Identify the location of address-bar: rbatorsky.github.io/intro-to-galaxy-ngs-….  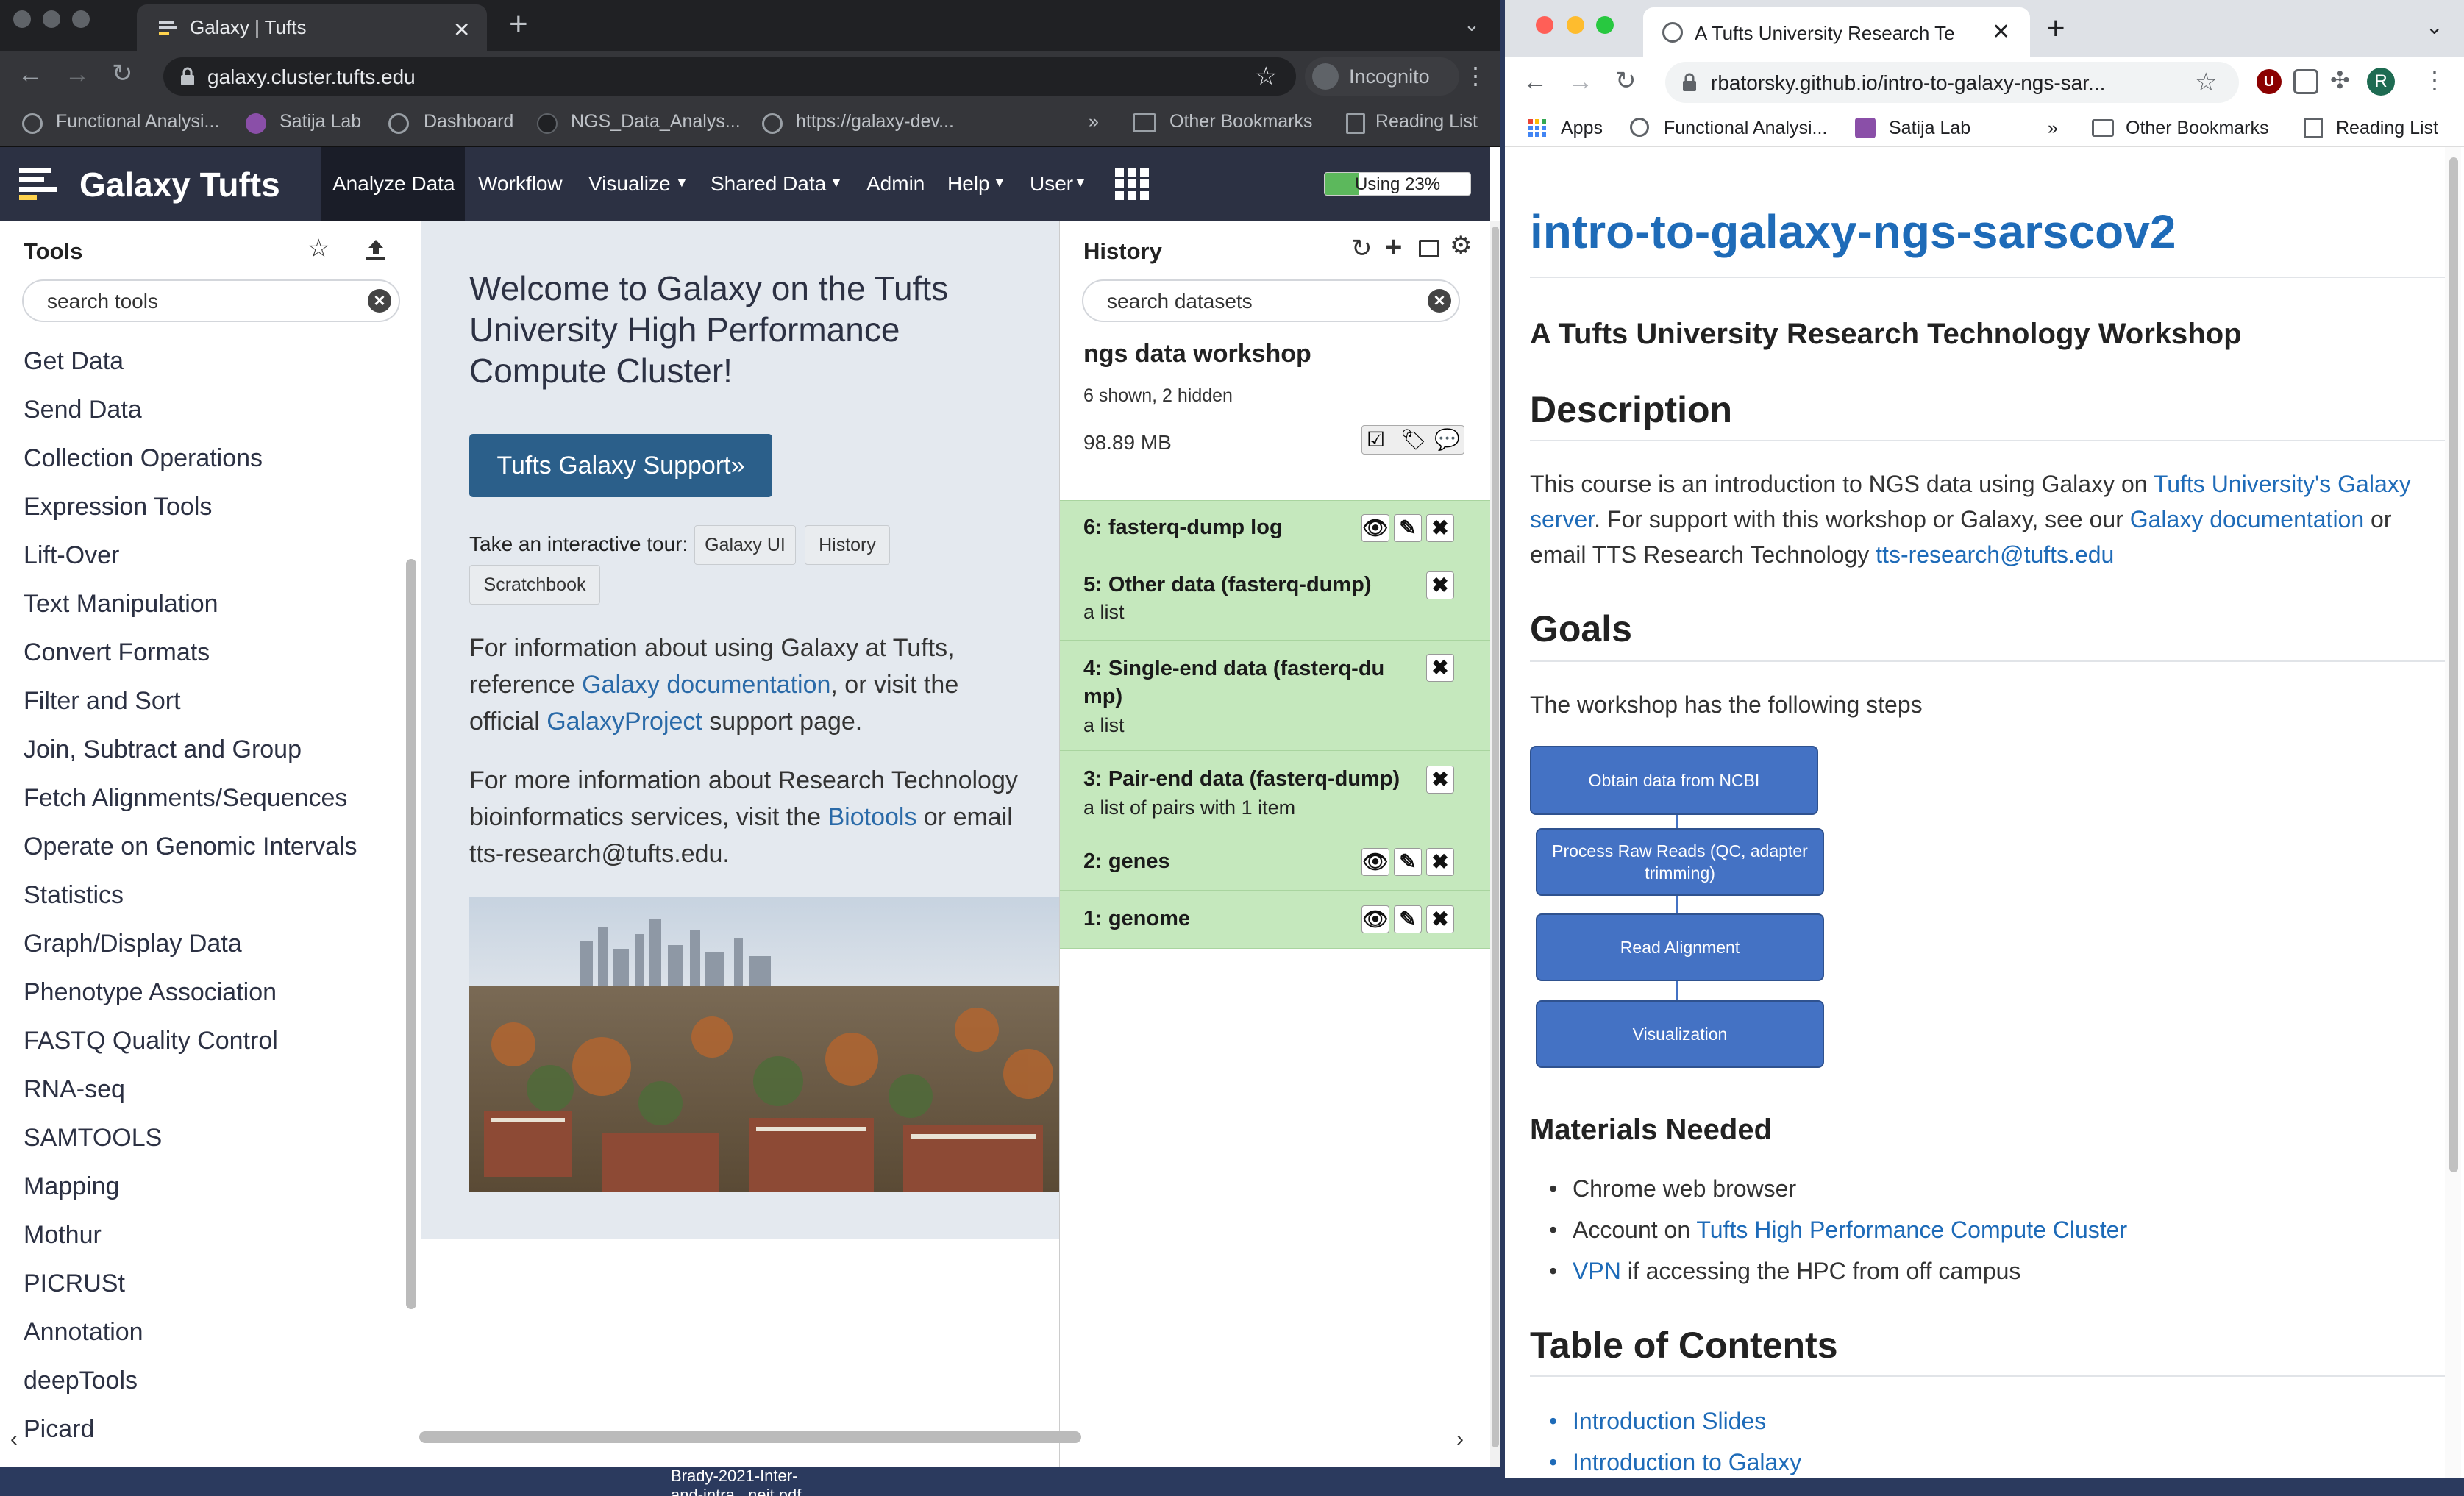
(1952, 82).